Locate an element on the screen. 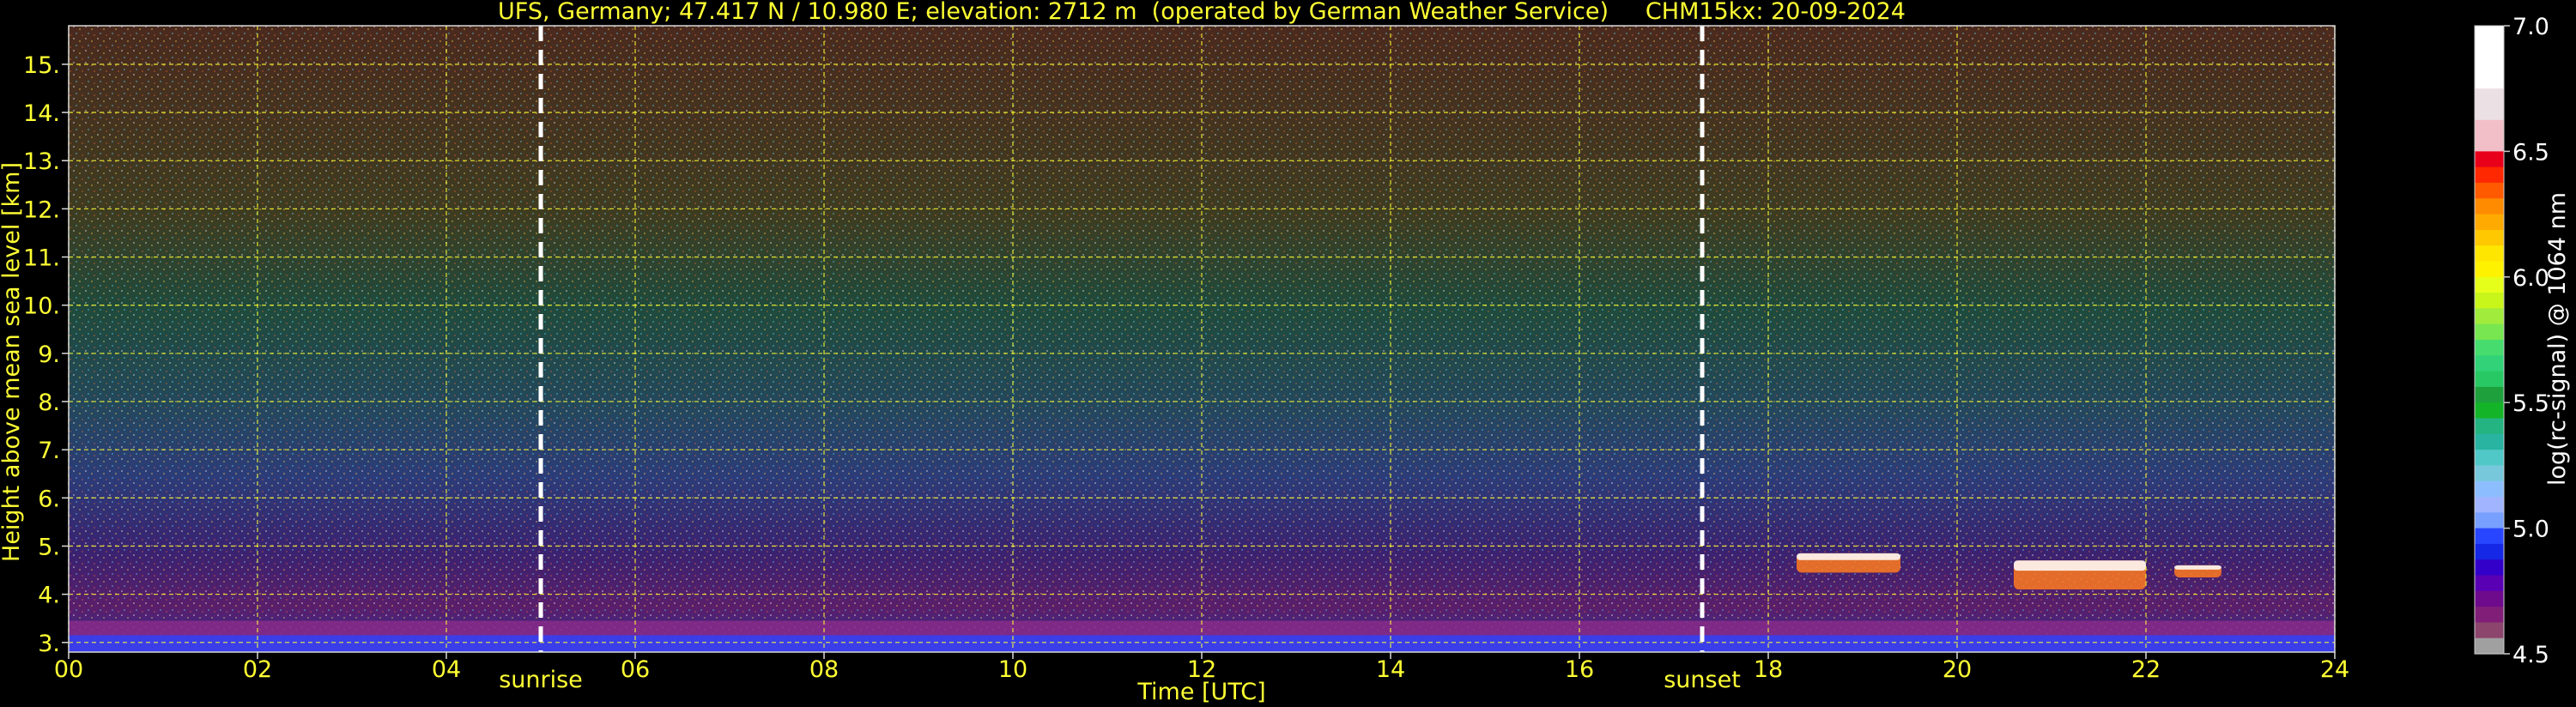  y-axis-ticks: 3. 4. 5. 6. 7. 8. 9. 10. 11. 12. 13. 14. 15. is located at coordinates (46, 355).